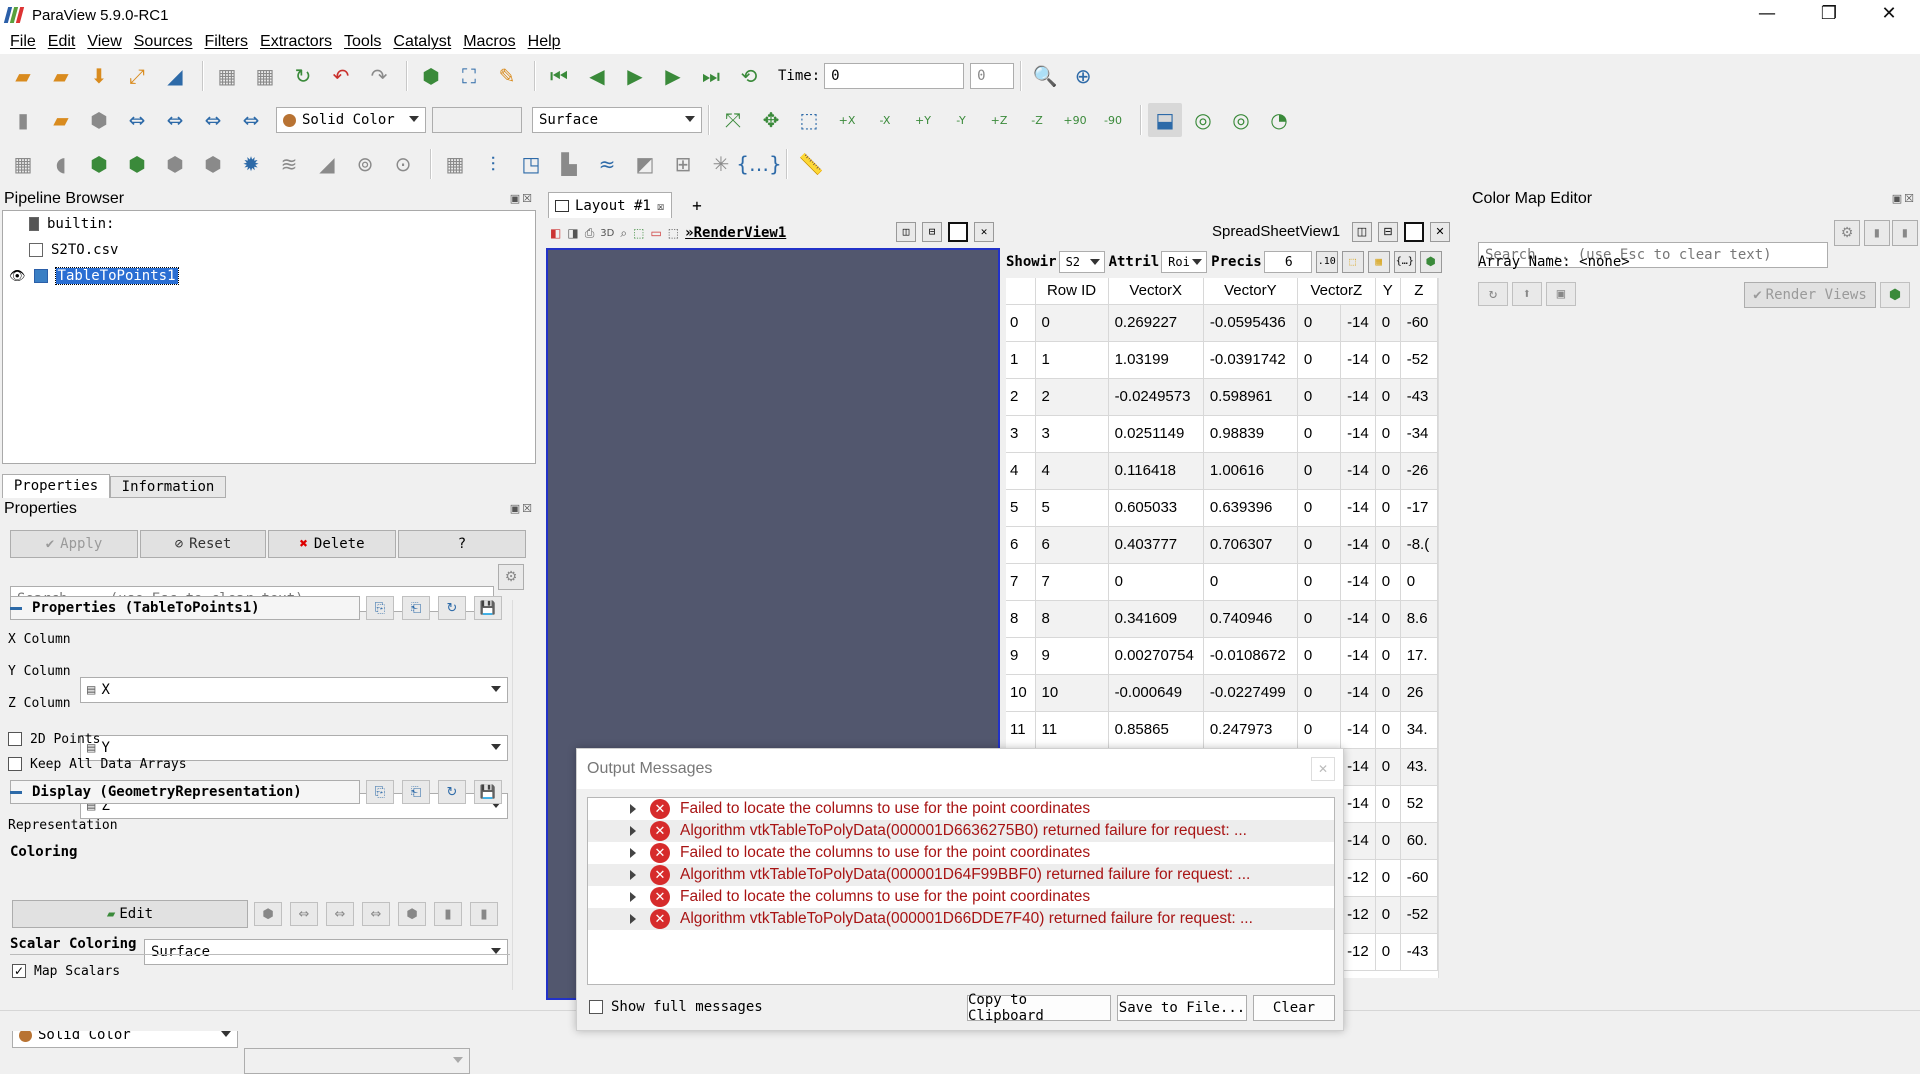 The width and height of the screenshot is (1920, 1074). I want to click on auto-update-icon: ⬢, so click(1895, 295).